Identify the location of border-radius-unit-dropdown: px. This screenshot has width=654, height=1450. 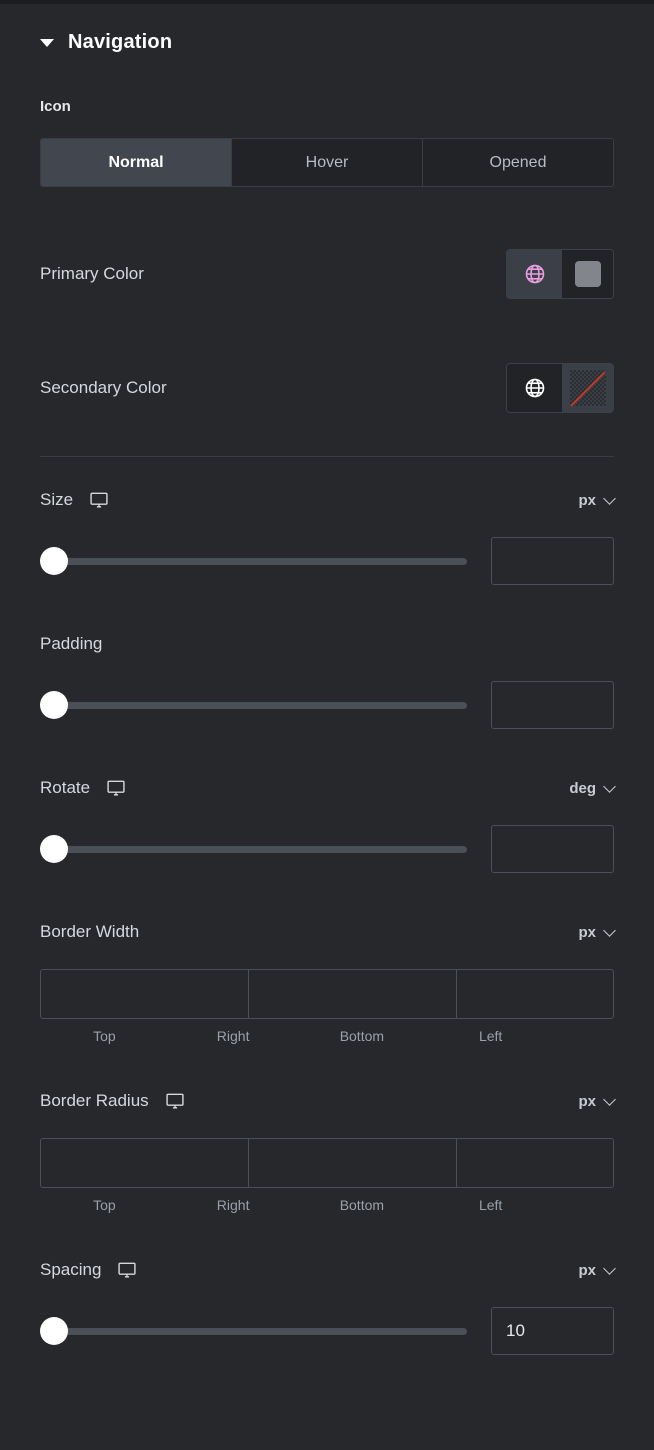
(597, 1101).